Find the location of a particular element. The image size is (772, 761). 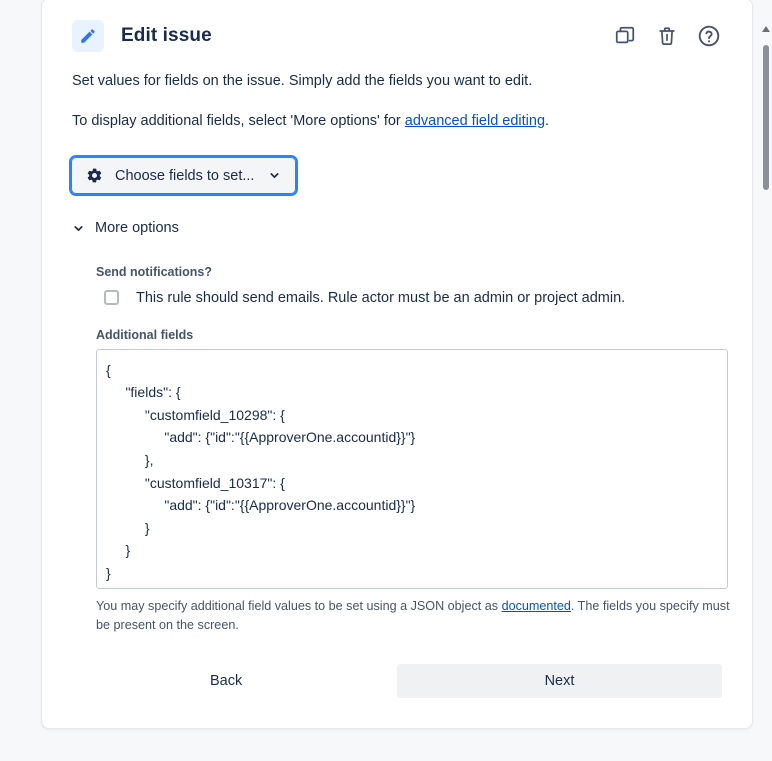

documented-link: documented is located at coordinates (536, 606).